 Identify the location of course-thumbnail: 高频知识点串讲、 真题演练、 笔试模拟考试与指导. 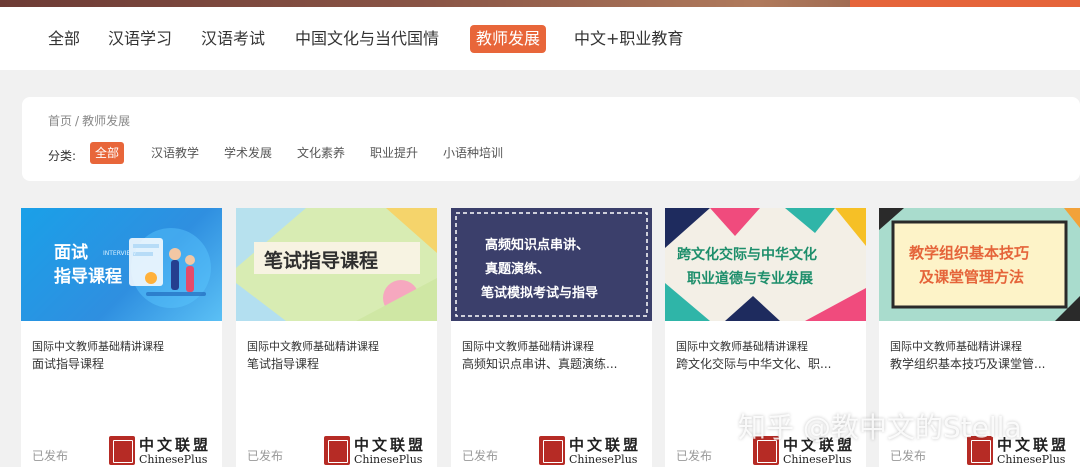
(551, 264).